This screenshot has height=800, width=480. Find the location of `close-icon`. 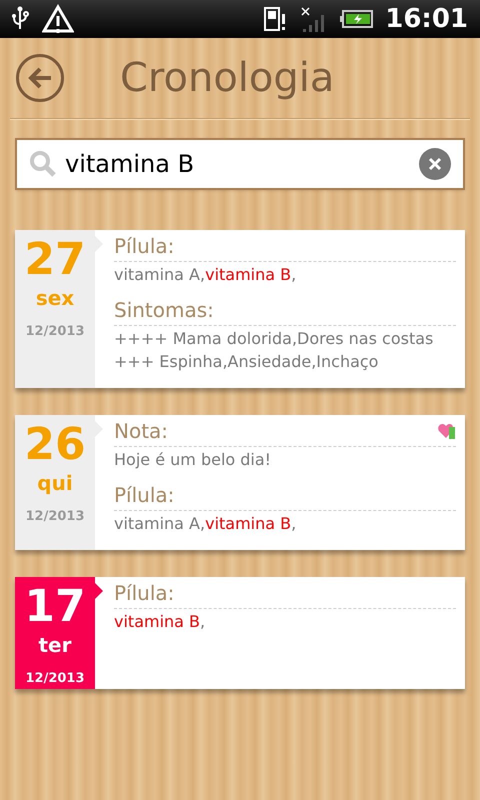

close-icon is located at coordinates (435, 164).